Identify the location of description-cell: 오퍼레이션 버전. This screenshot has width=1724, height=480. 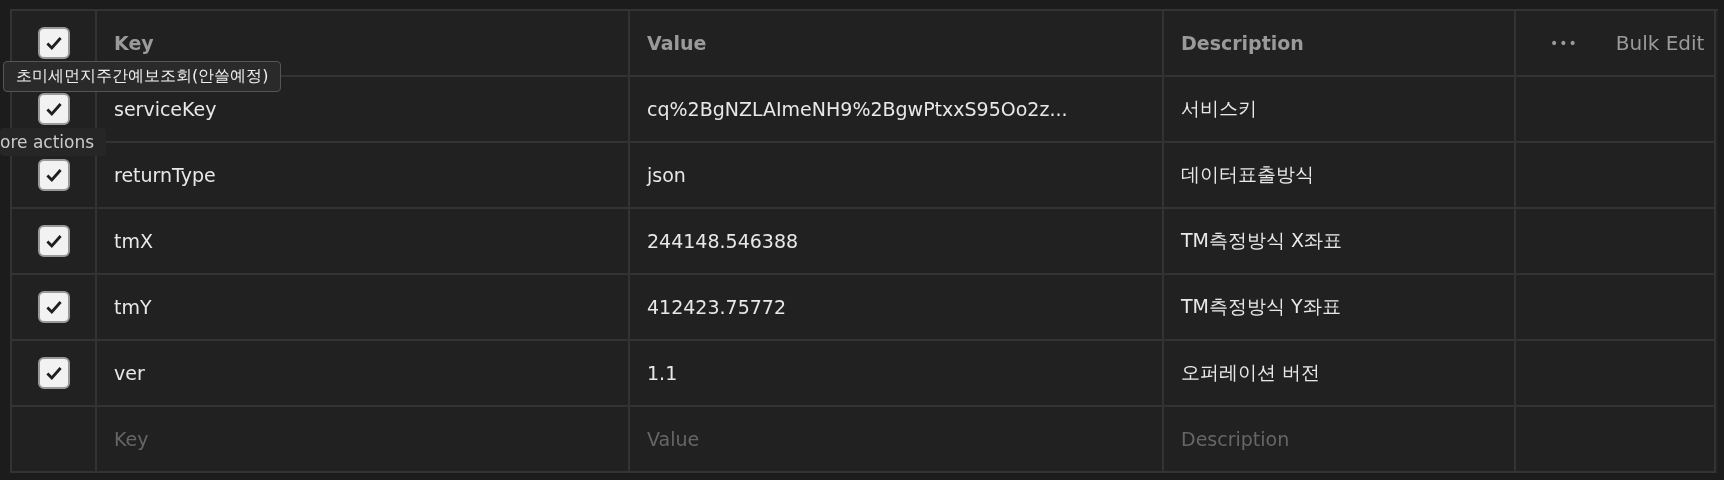
(1251, 373).